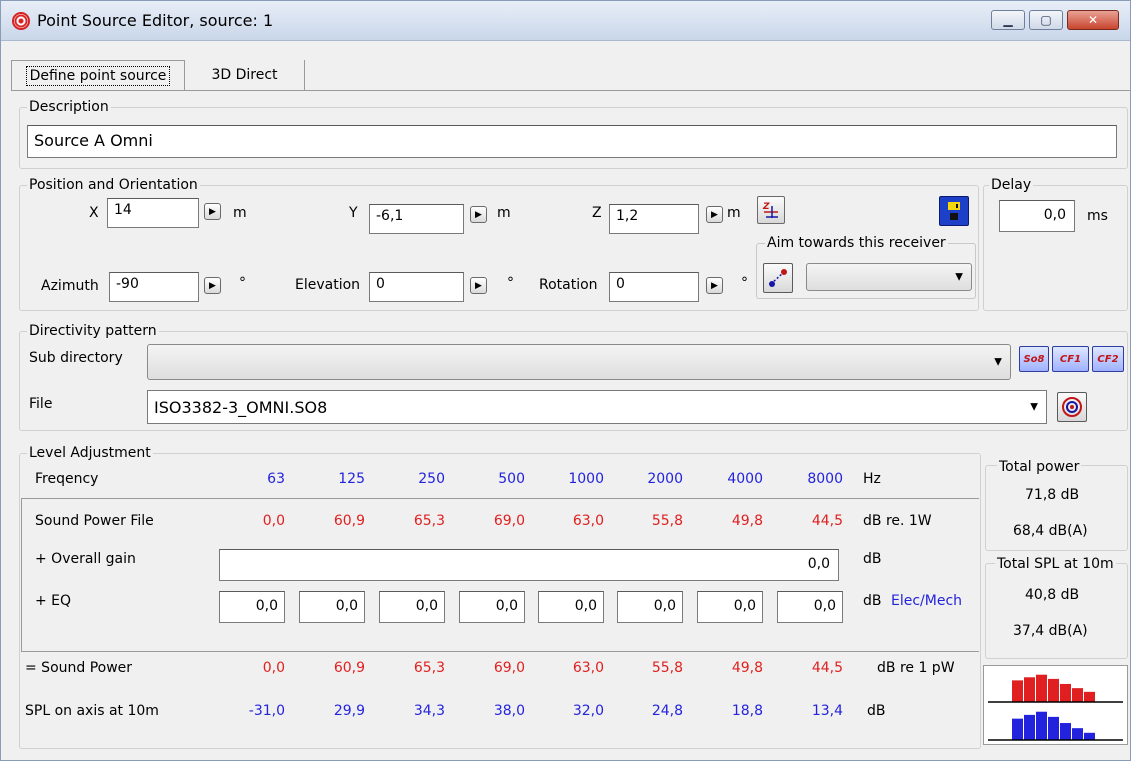 Image resolution: width=1131 pixels, height=761 pixels. I want to click on sound-power-value: 60,9, so click(349, 668).